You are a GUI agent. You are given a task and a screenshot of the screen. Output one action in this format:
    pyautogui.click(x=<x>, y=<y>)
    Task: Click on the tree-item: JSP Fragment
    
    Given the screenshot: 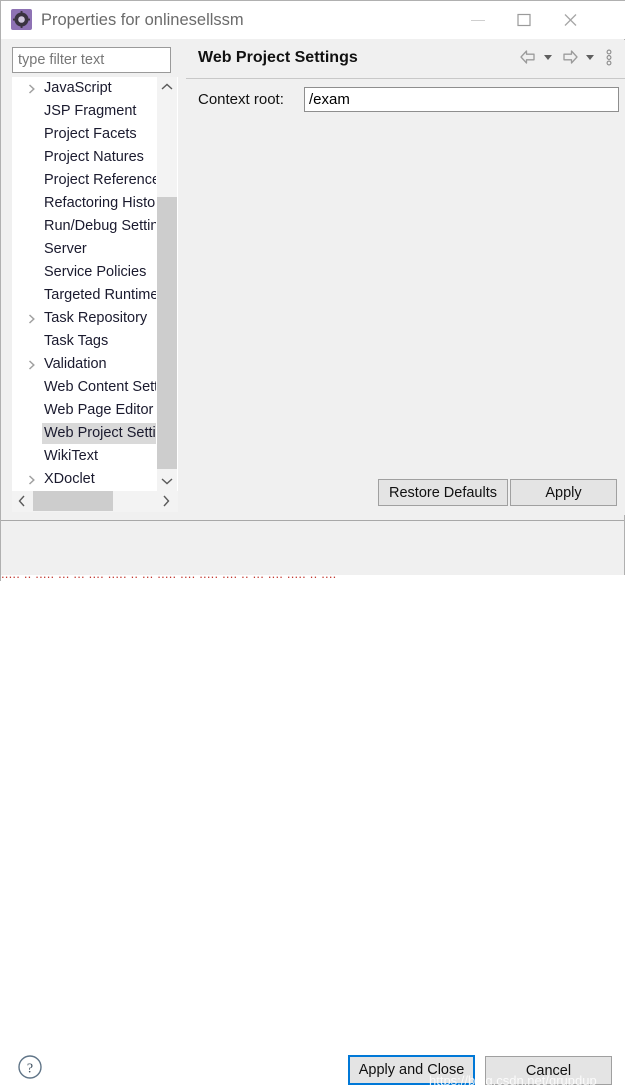 What is the action you would take?
    pyautogui.click(x=88, y=111)
    